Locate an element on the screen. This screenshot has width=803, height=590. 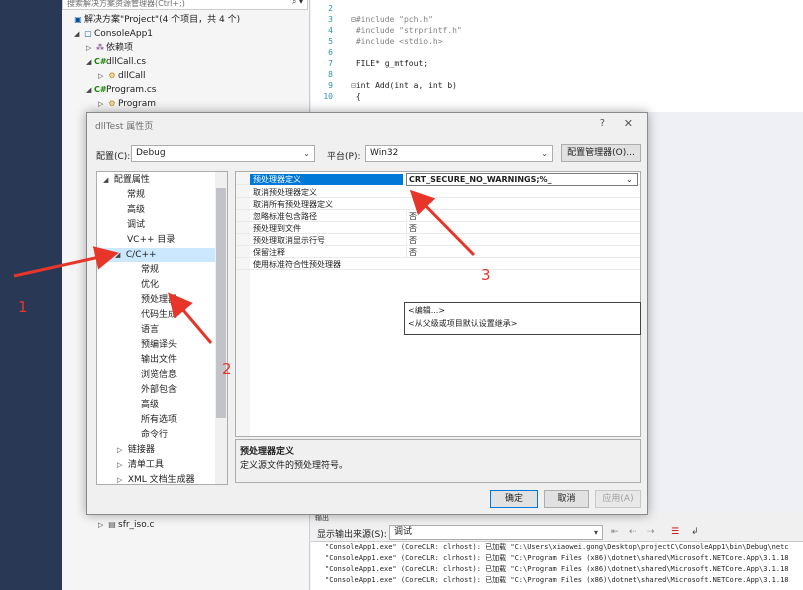
annotation-label-3: 3 is located at coordinates (486, 275).